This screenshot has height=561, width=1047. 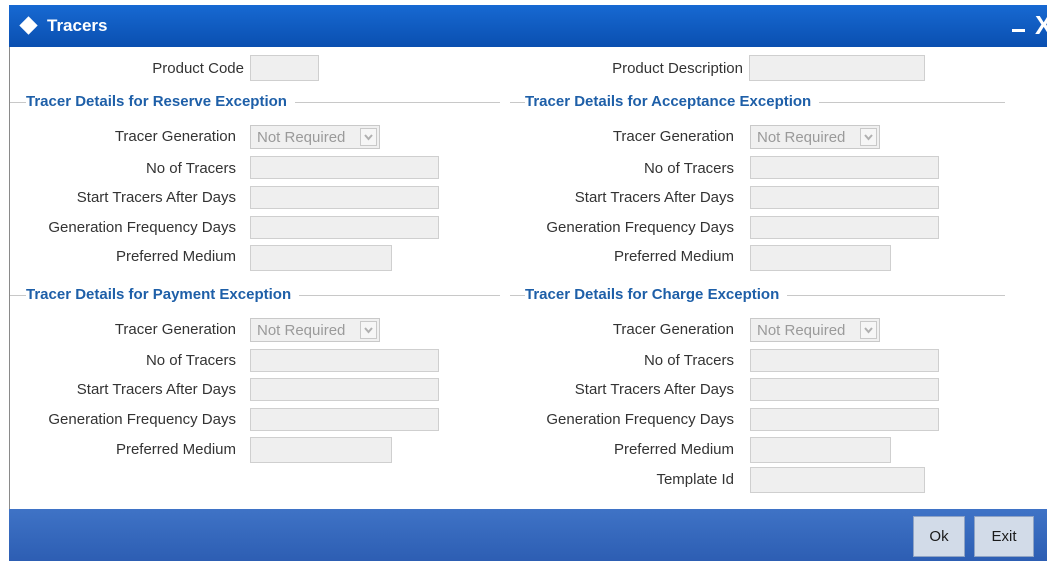 I want to click on acceptance-tracer-generation-label: Tracer Generation, so click(x=673, y=136).